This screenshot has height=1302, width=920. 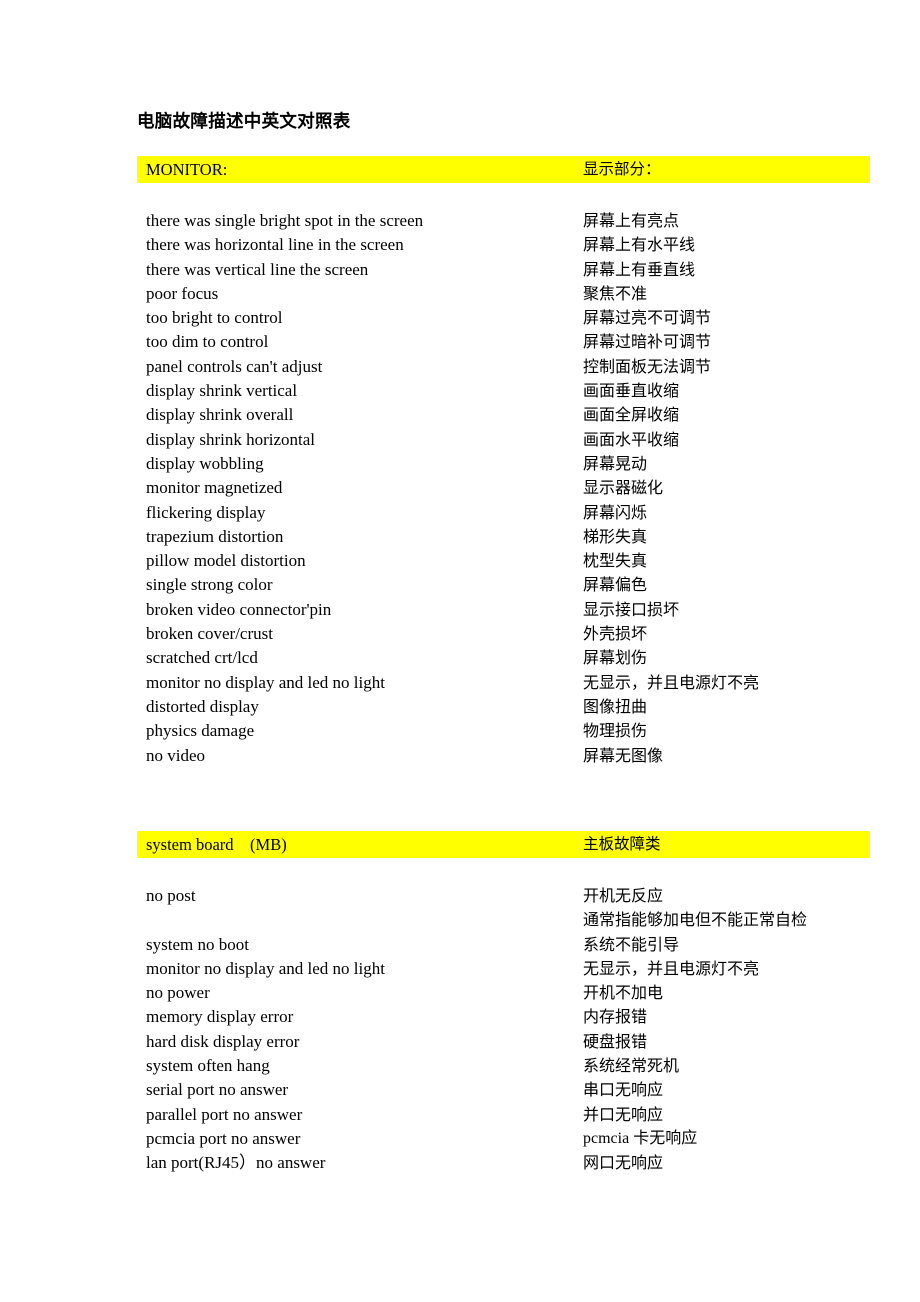 I want to click on term-english: display shrink horizontal, so click(x=231, y=439).